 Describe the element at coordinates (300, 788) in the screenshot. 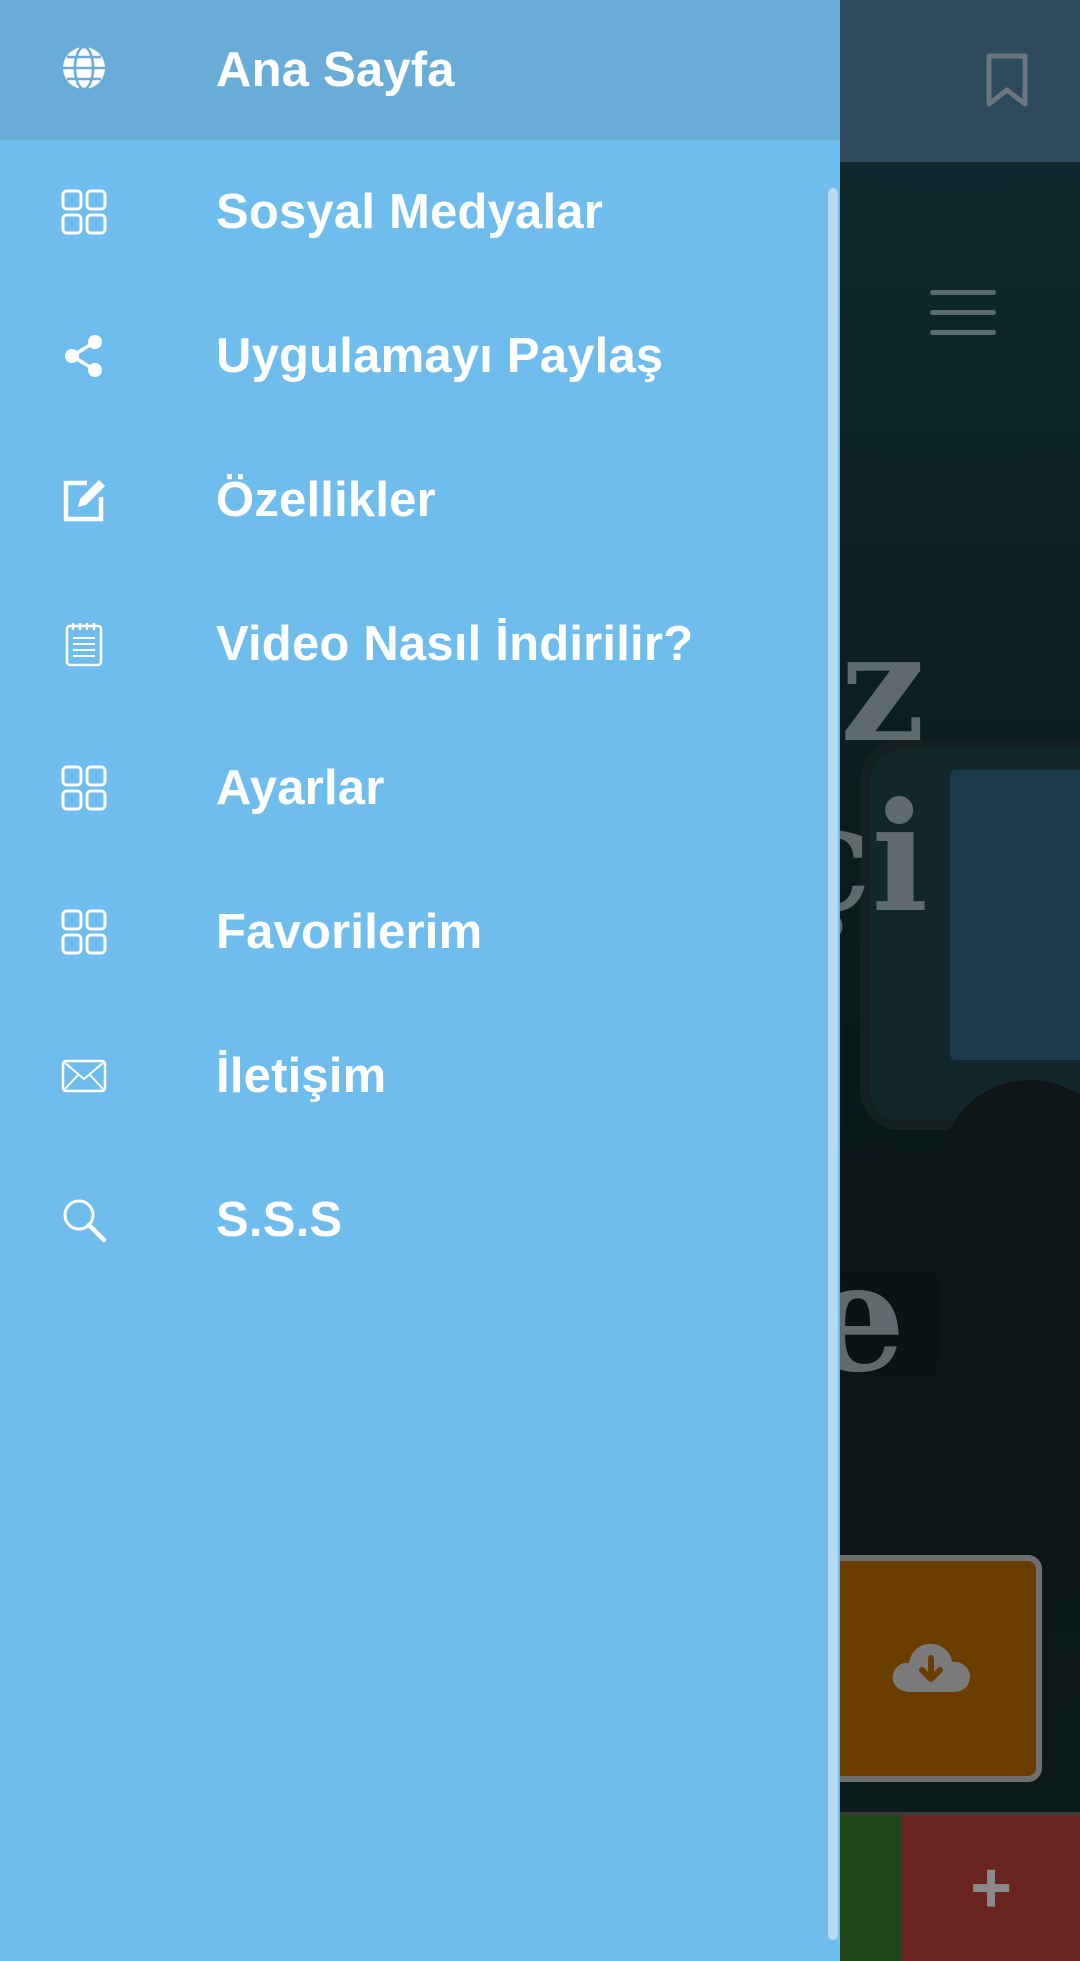

I see `drawer-item-label: Ayarlar` at that location.